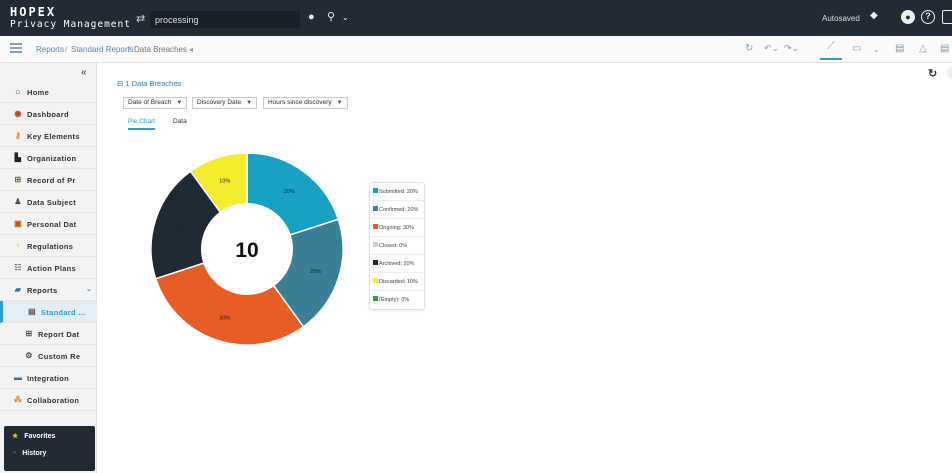 This screenshot has width=952, height=473. What do you see at coordinates (40, 436) in the screenshot?
I see `favorites-label: Favorites` at bounding box center [40, 436].